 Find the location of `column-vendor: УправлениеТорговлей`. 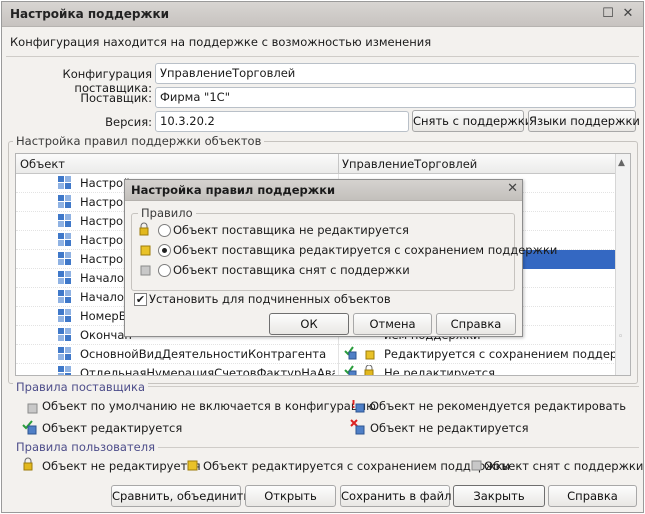

column-vendor: УправлениеТорговлей is located at coordinates (409, 164).